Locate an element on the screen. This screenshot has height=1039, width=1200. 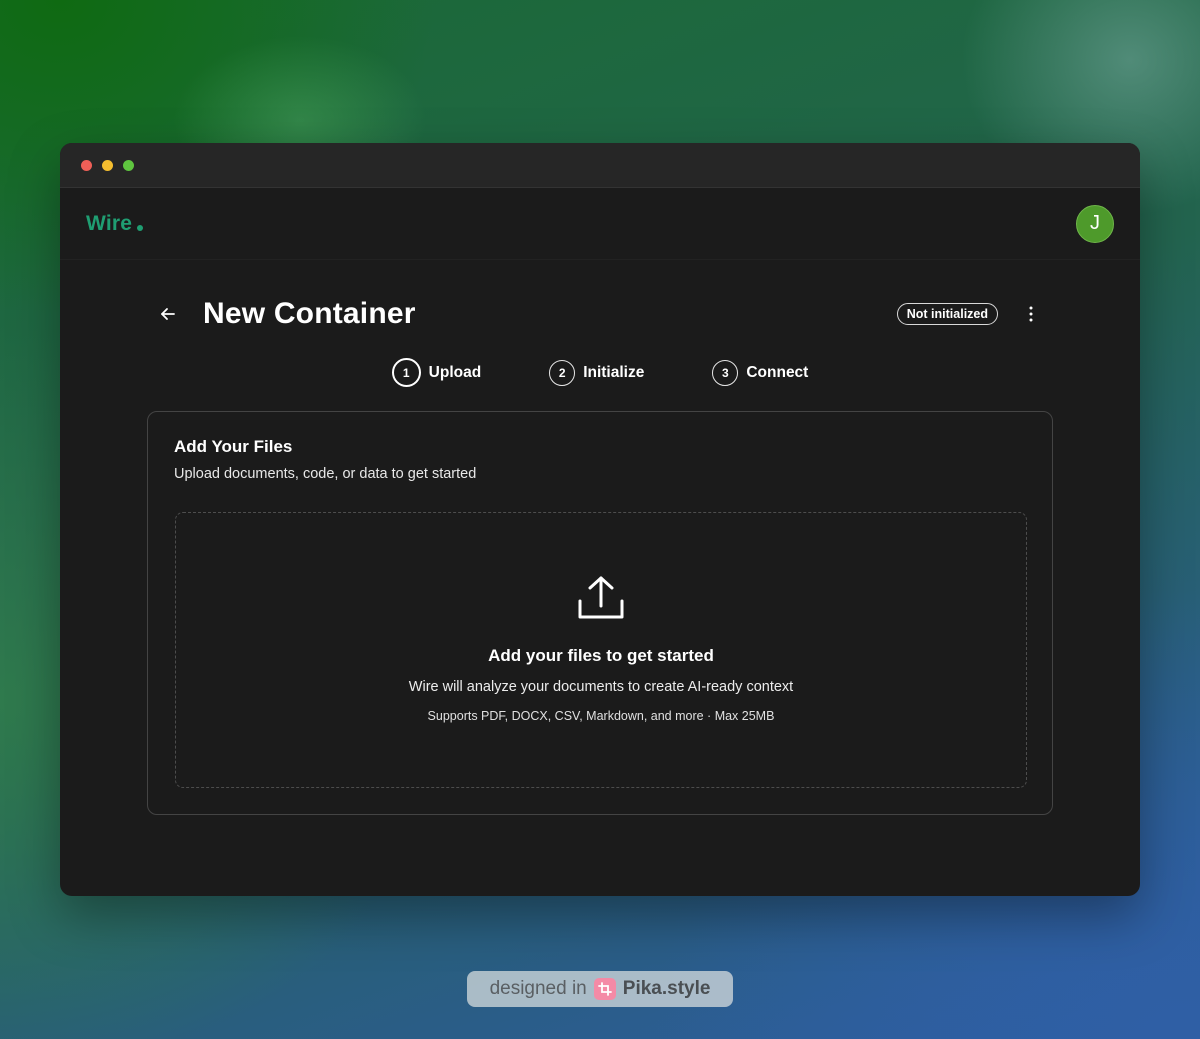
step-number: 1 is located at coordinates (406, 372).